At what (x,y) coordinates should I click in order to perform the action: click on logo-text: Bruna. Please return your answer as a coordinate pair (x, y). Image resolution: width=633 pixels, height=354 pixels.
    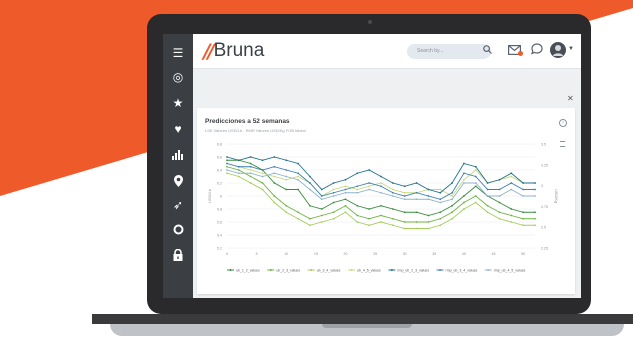
    Looking at the image, I should click on (239, 50).